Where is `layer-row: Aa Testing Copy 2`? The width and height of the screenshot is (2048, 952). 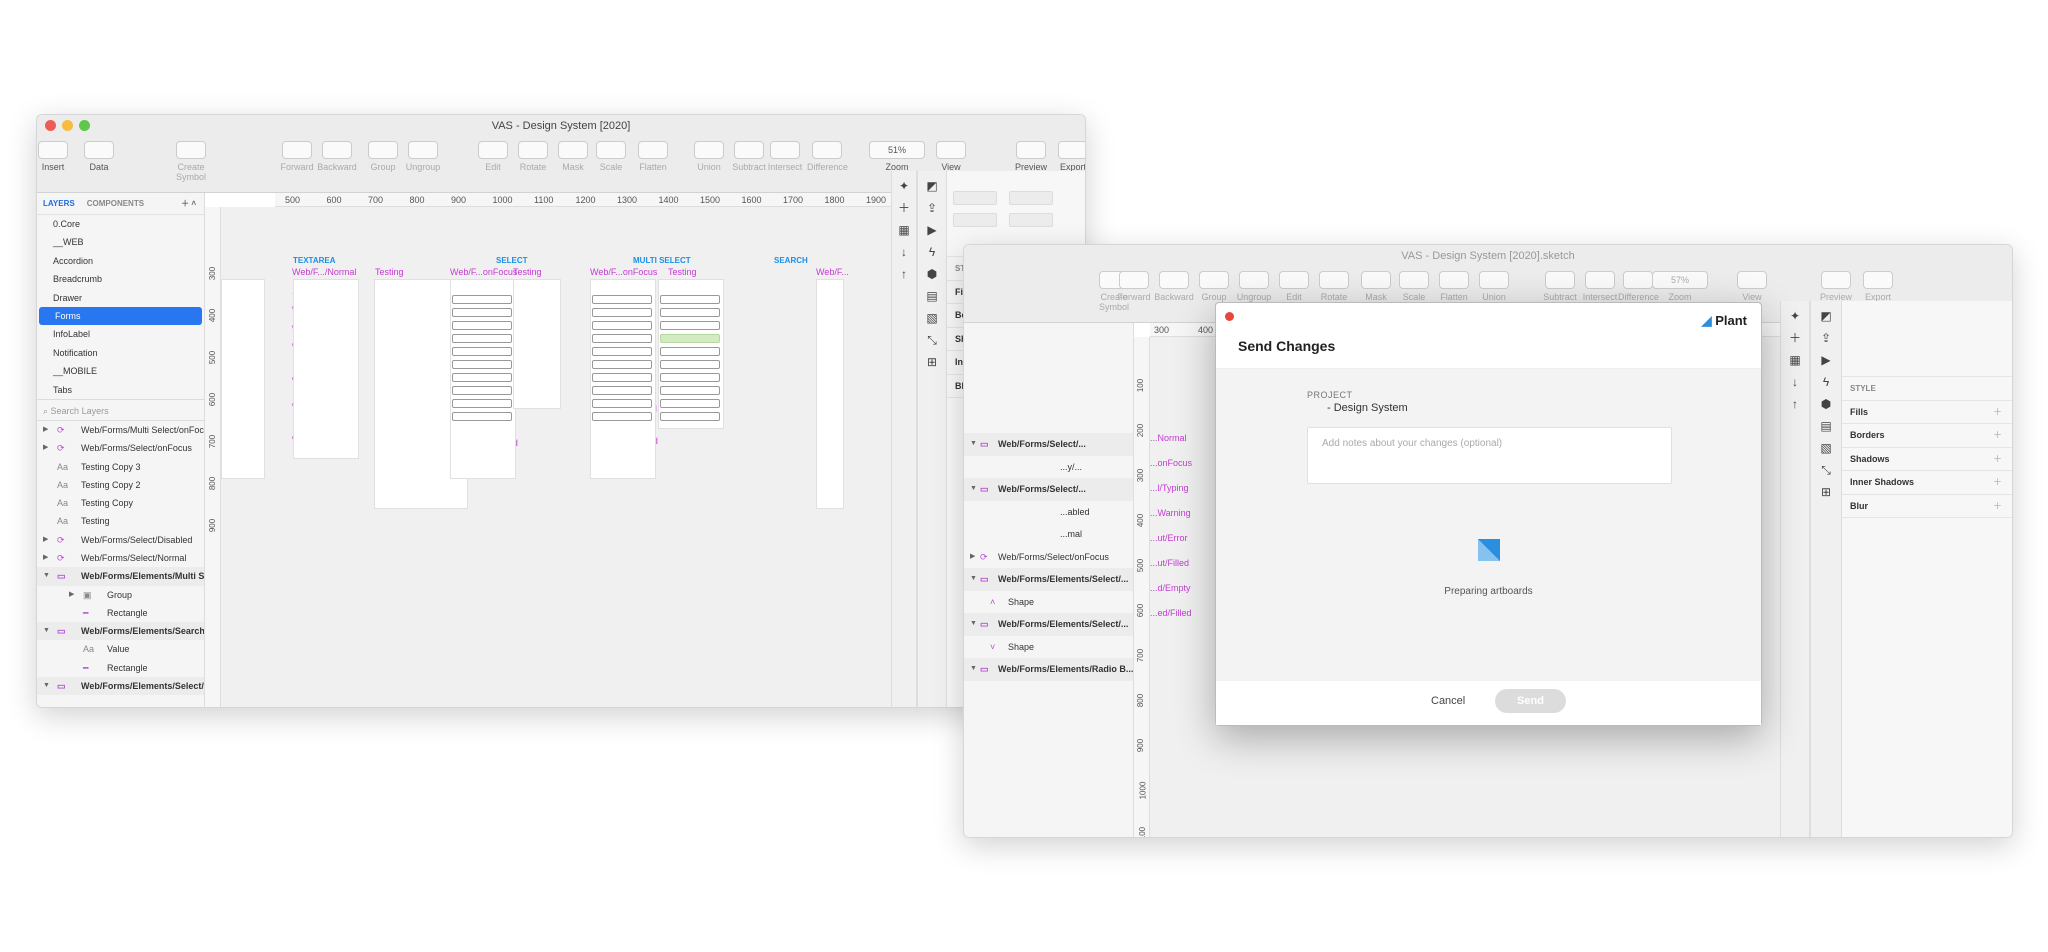 layer-row: Aa Testing Copy 2 is located at coordinates (120, 485).